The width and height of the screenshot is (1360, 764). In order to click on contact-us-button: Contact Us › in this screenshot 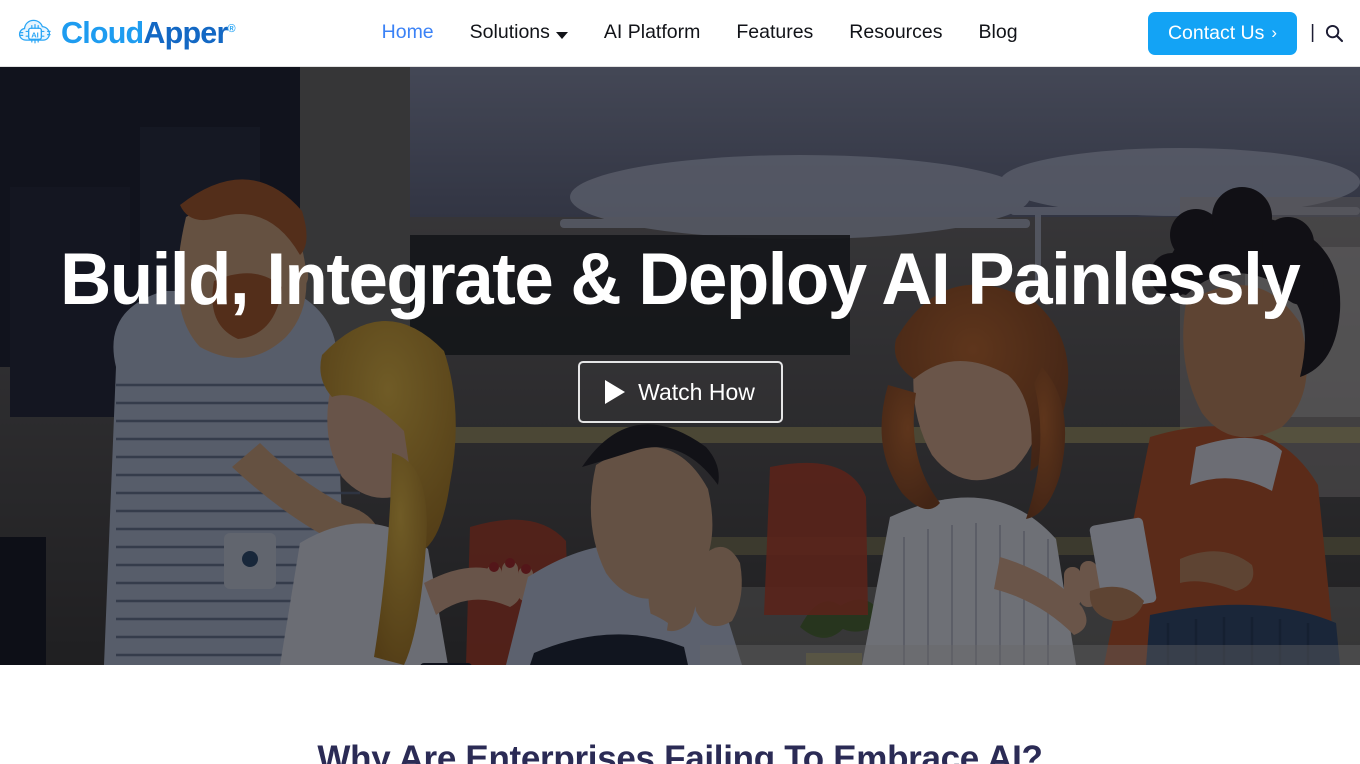, I will do `click(1222, 33)`.